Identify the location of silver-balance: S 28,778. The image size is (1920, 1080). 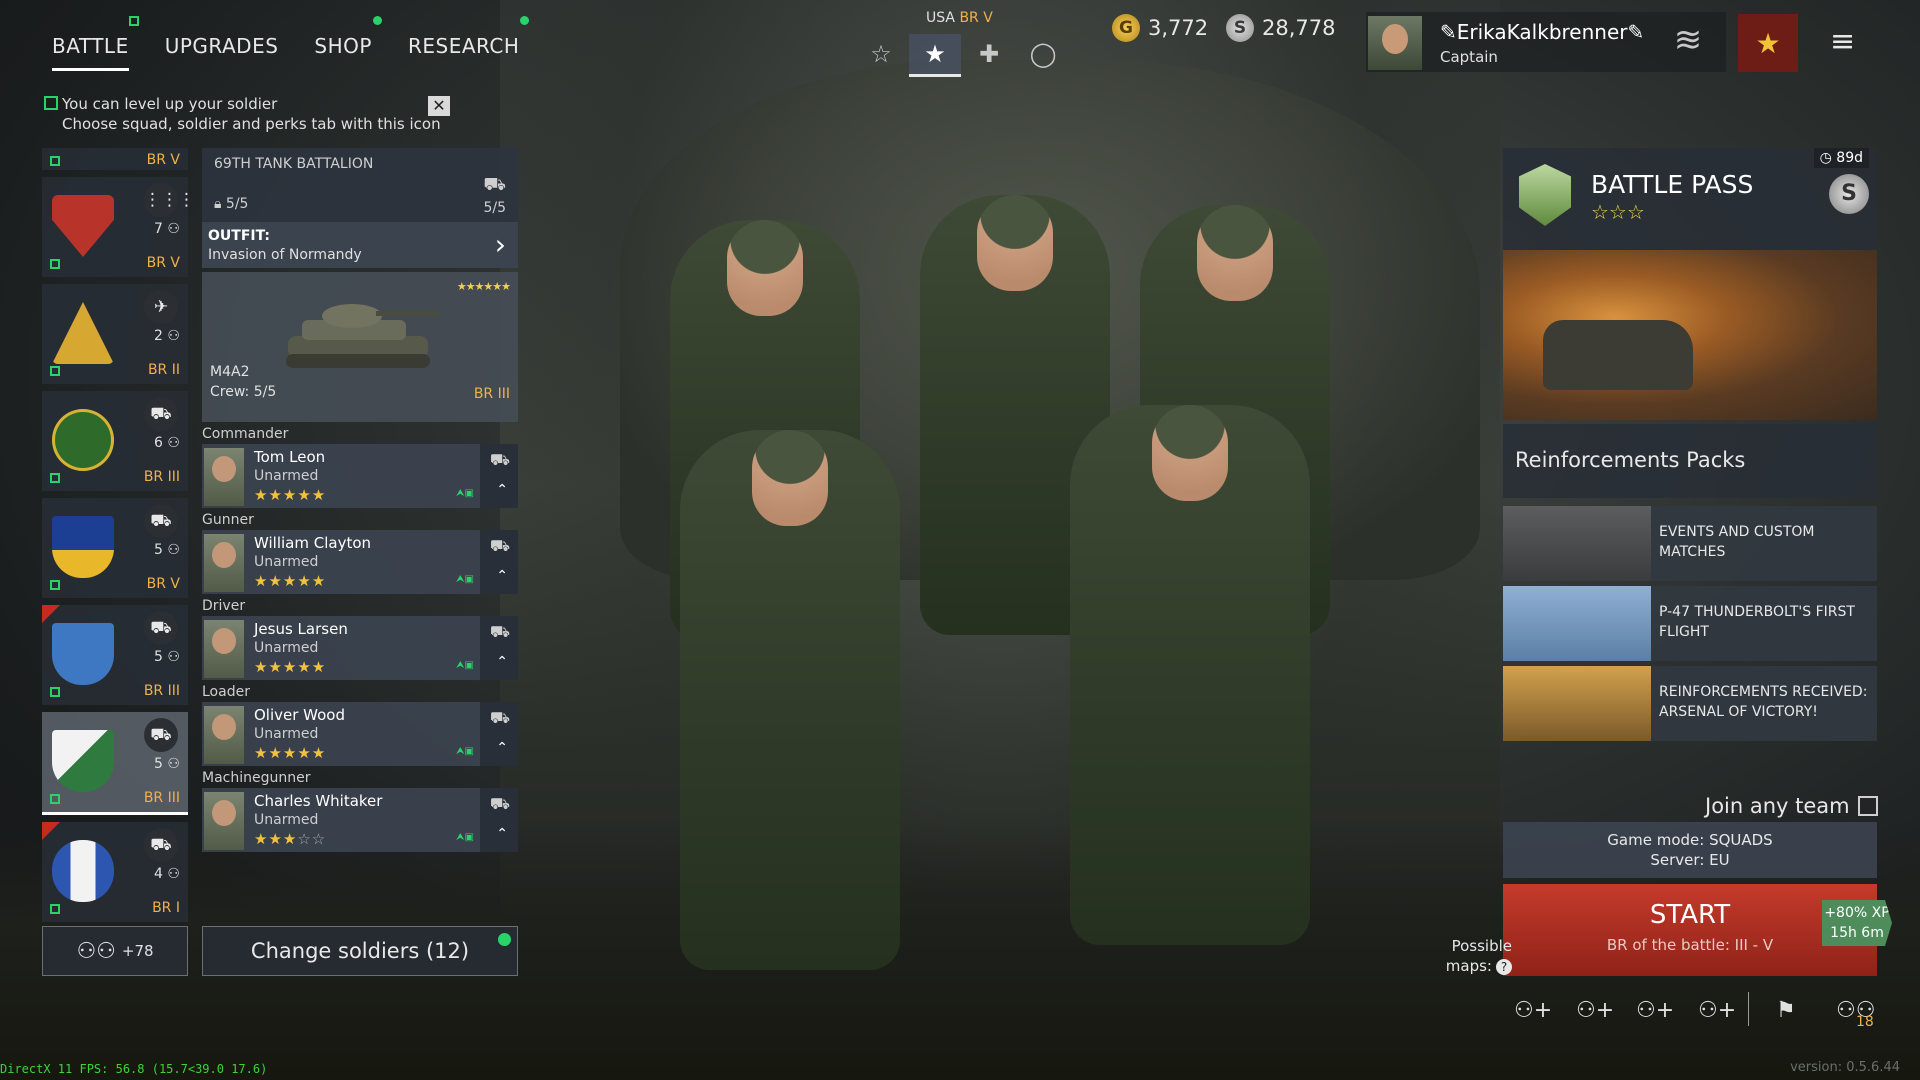
(1280, 28).